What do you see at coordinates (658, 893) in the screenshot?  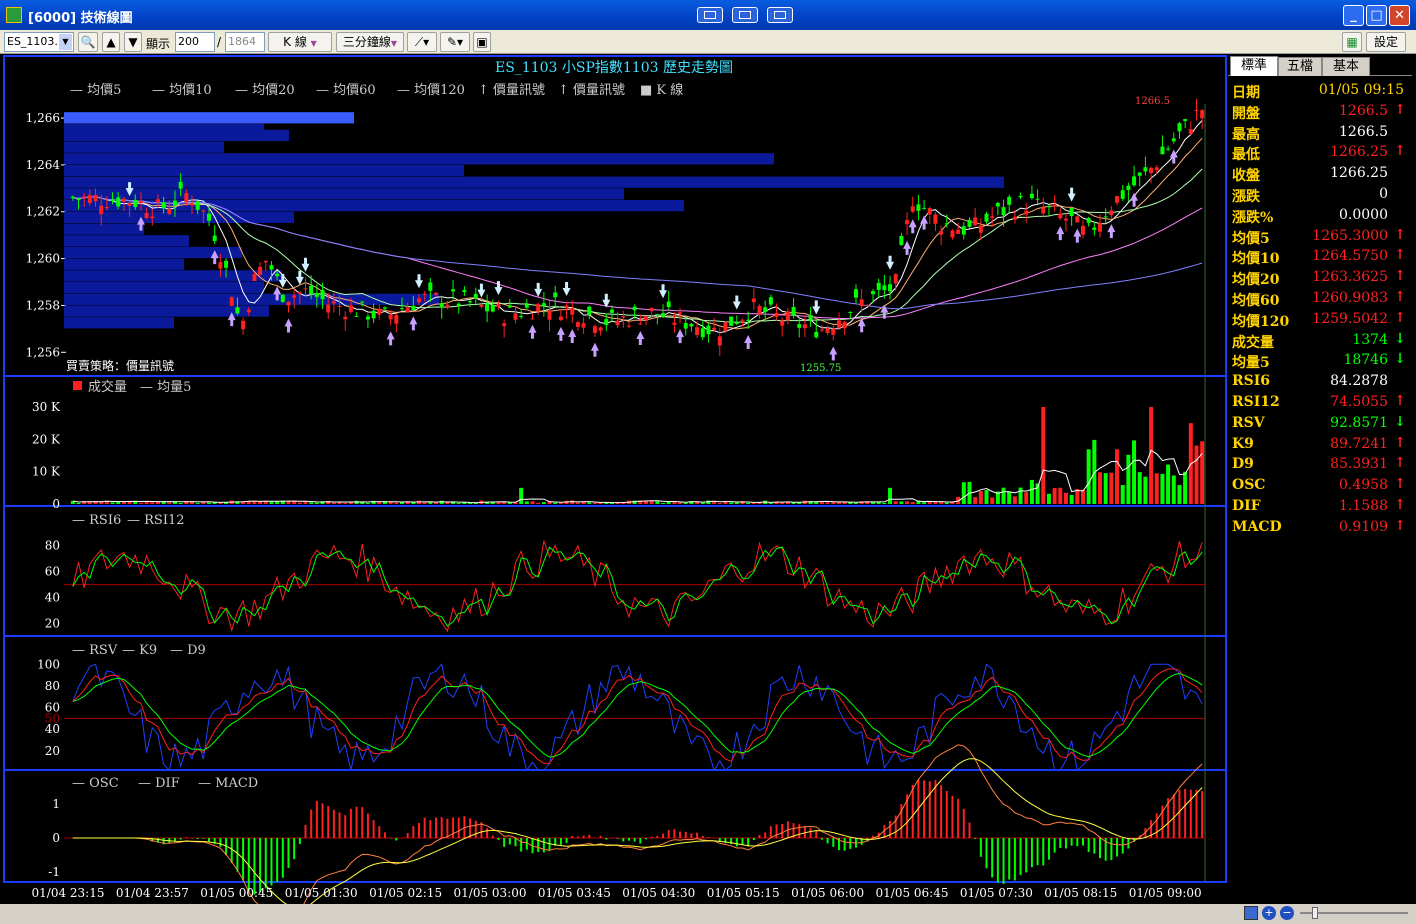 I see `time-label: 01/05 04:30` at bounding box center [658, 893].